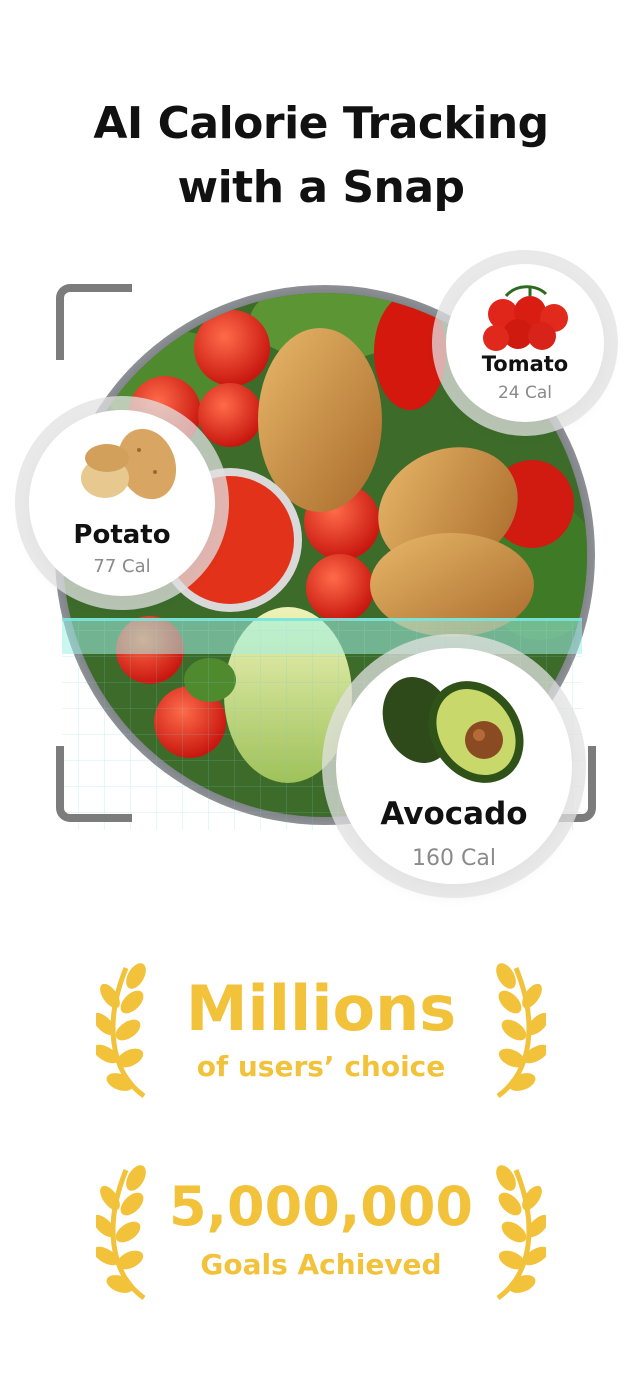 Image resolution: width=642 pixels, height=1389 pixels. What do you see at coordinates (525, 343) in the screenshot?
I see `tomato-card: Tomato 24 Cal` at bounding box center [525, 343].